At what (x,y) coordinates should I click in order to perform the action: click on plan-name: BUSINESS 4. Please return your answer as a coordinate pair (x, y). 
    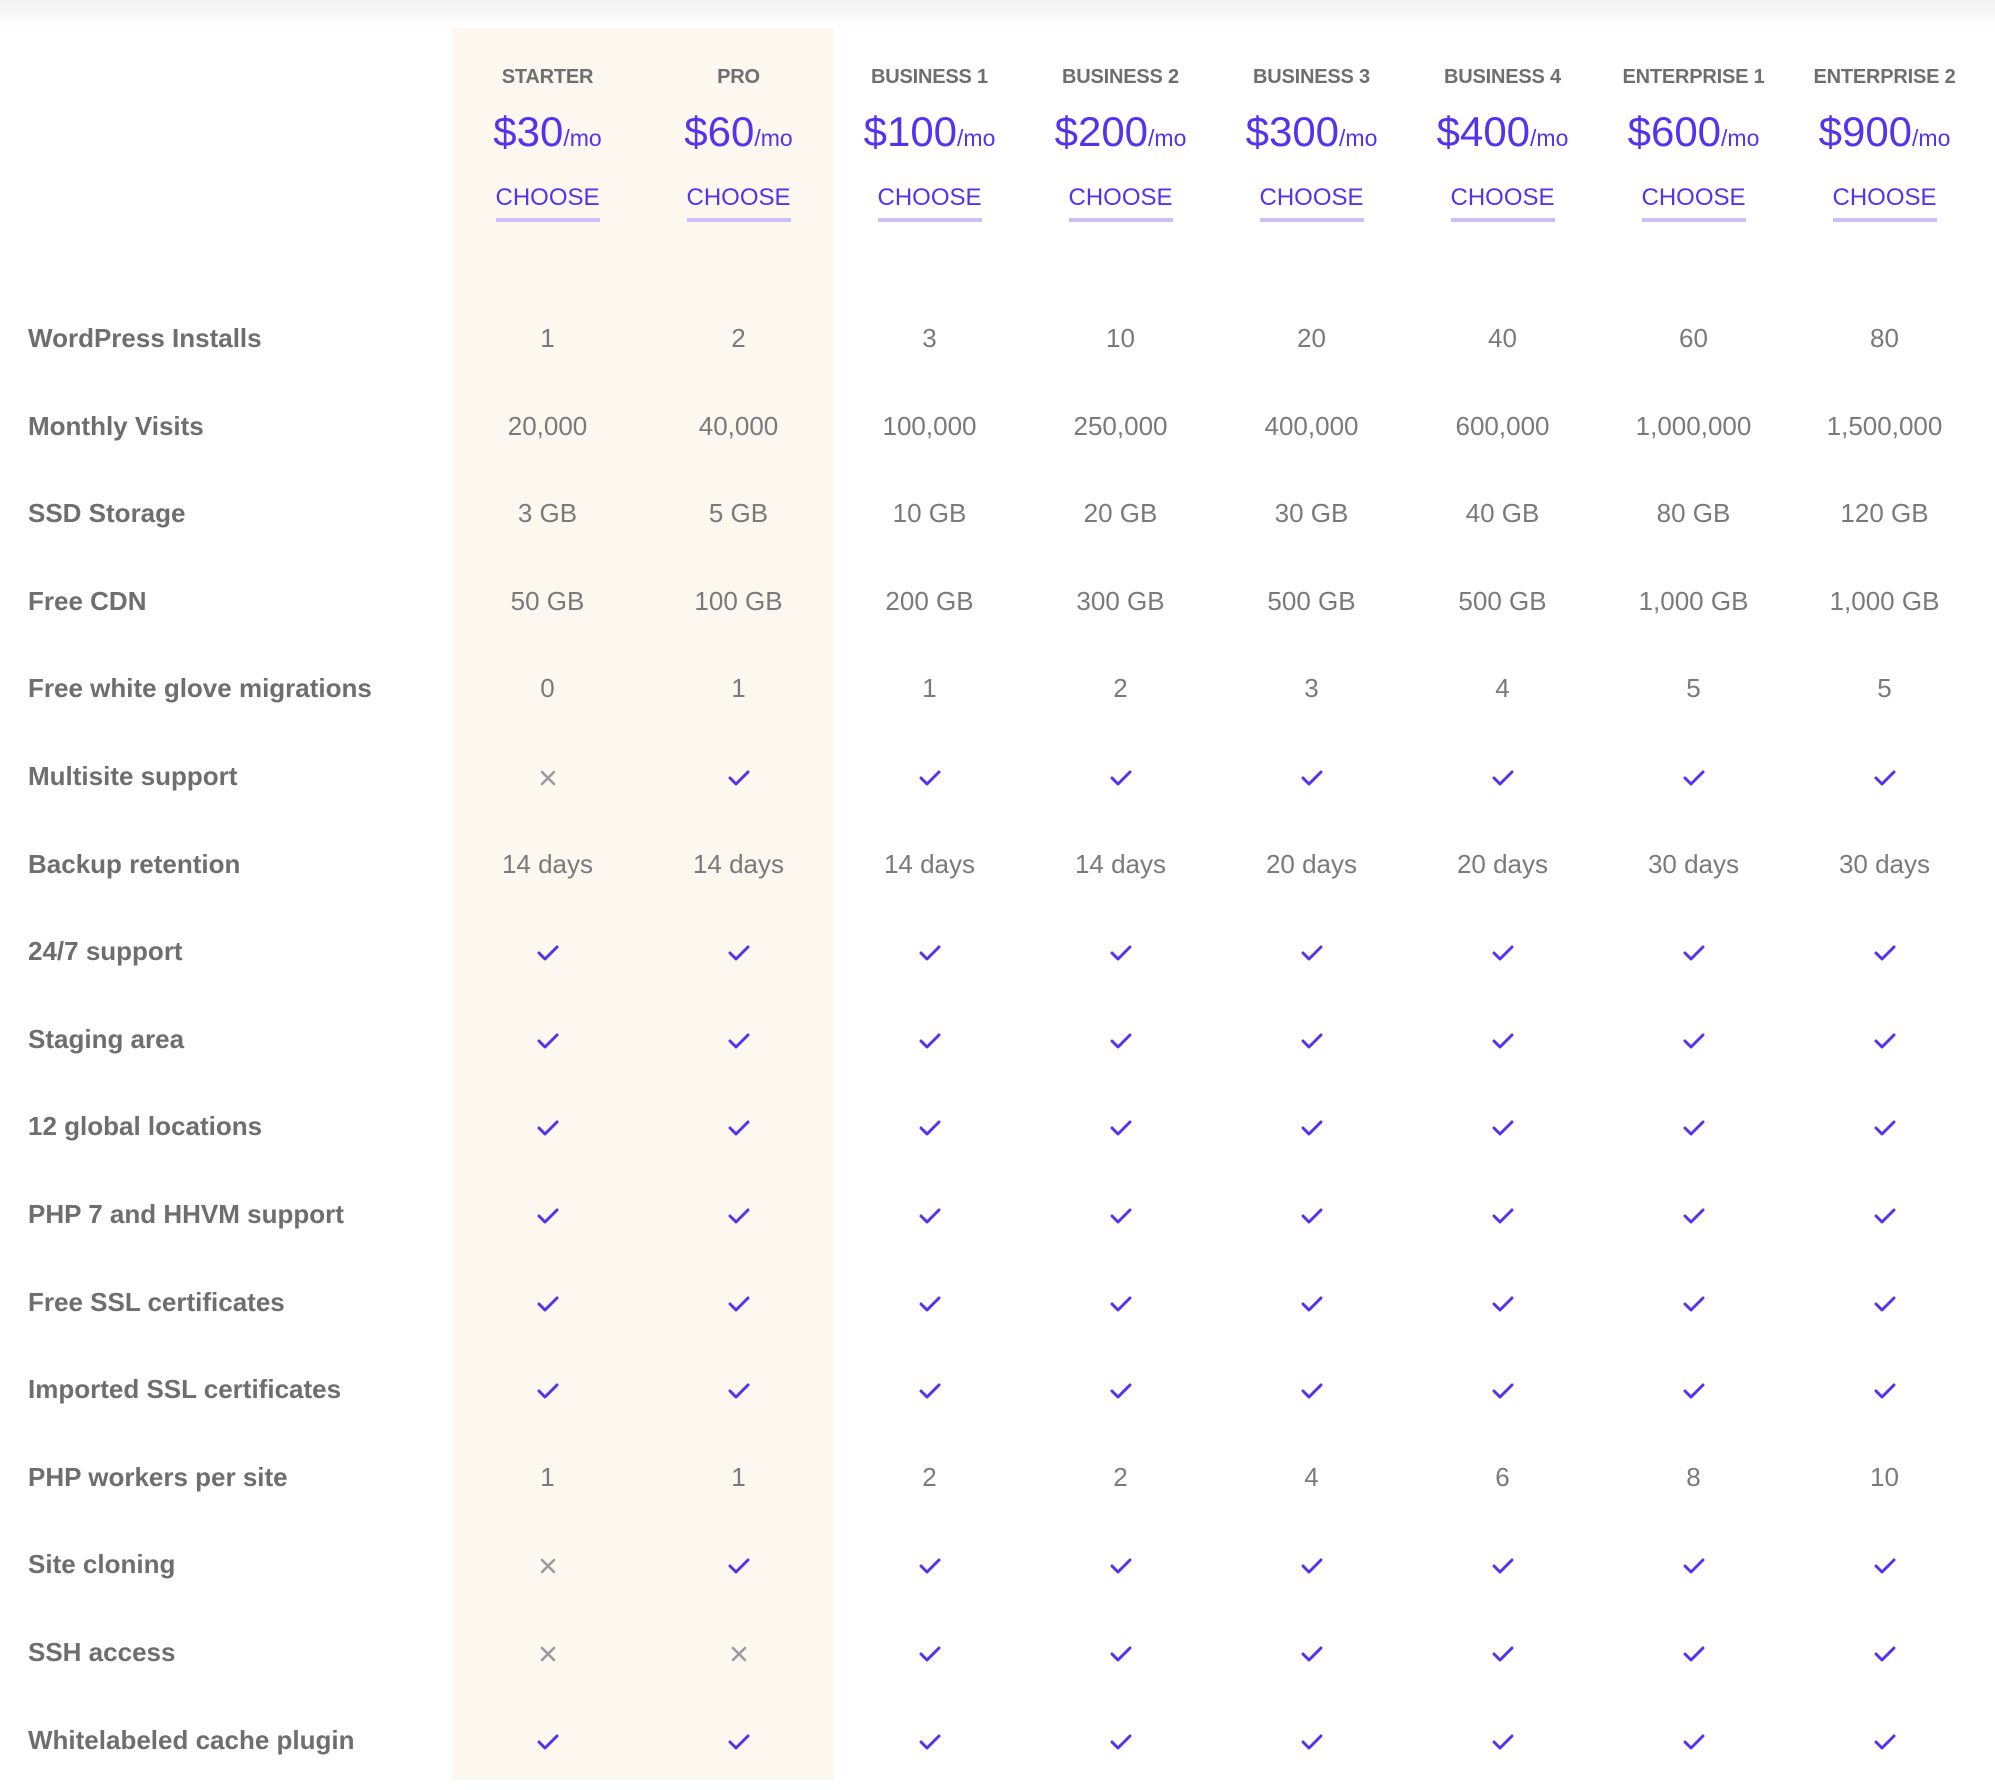
    Looking at the image, I should click on (1502, 77).